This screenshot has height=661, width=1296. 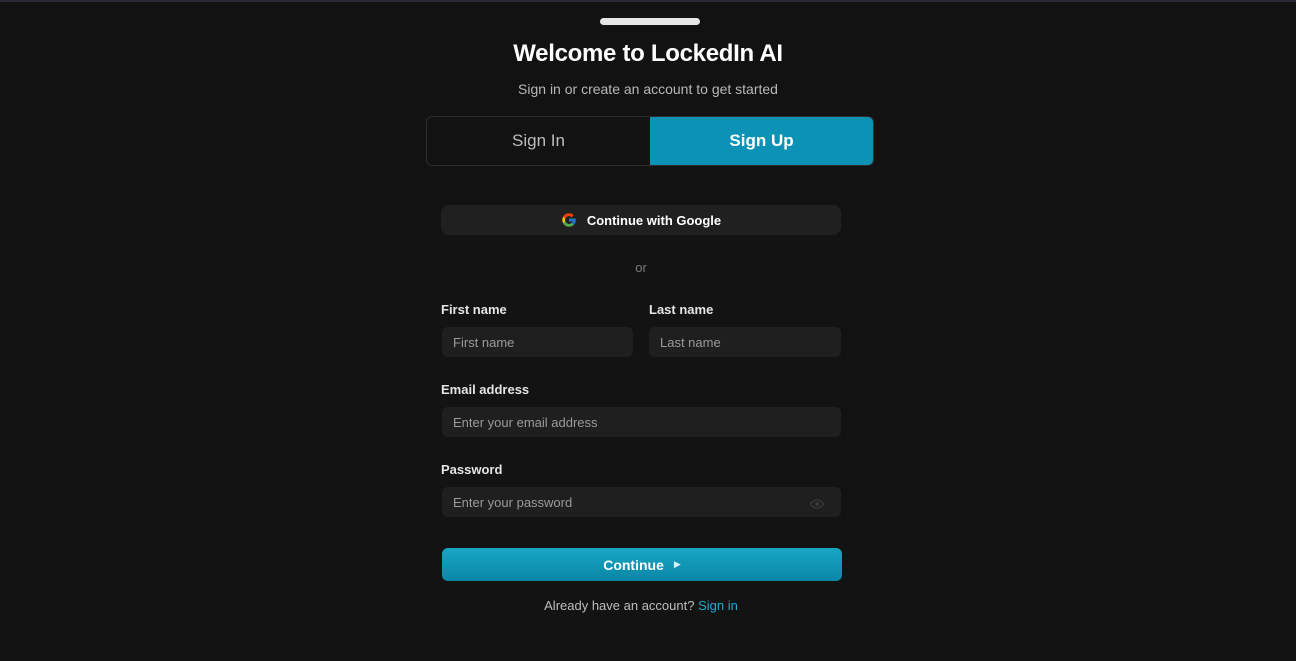 What do you see at coordinates (677, 564) in the screenshot?
I see `play-arrow-icon: ▶` at bounding box center [677, 564].